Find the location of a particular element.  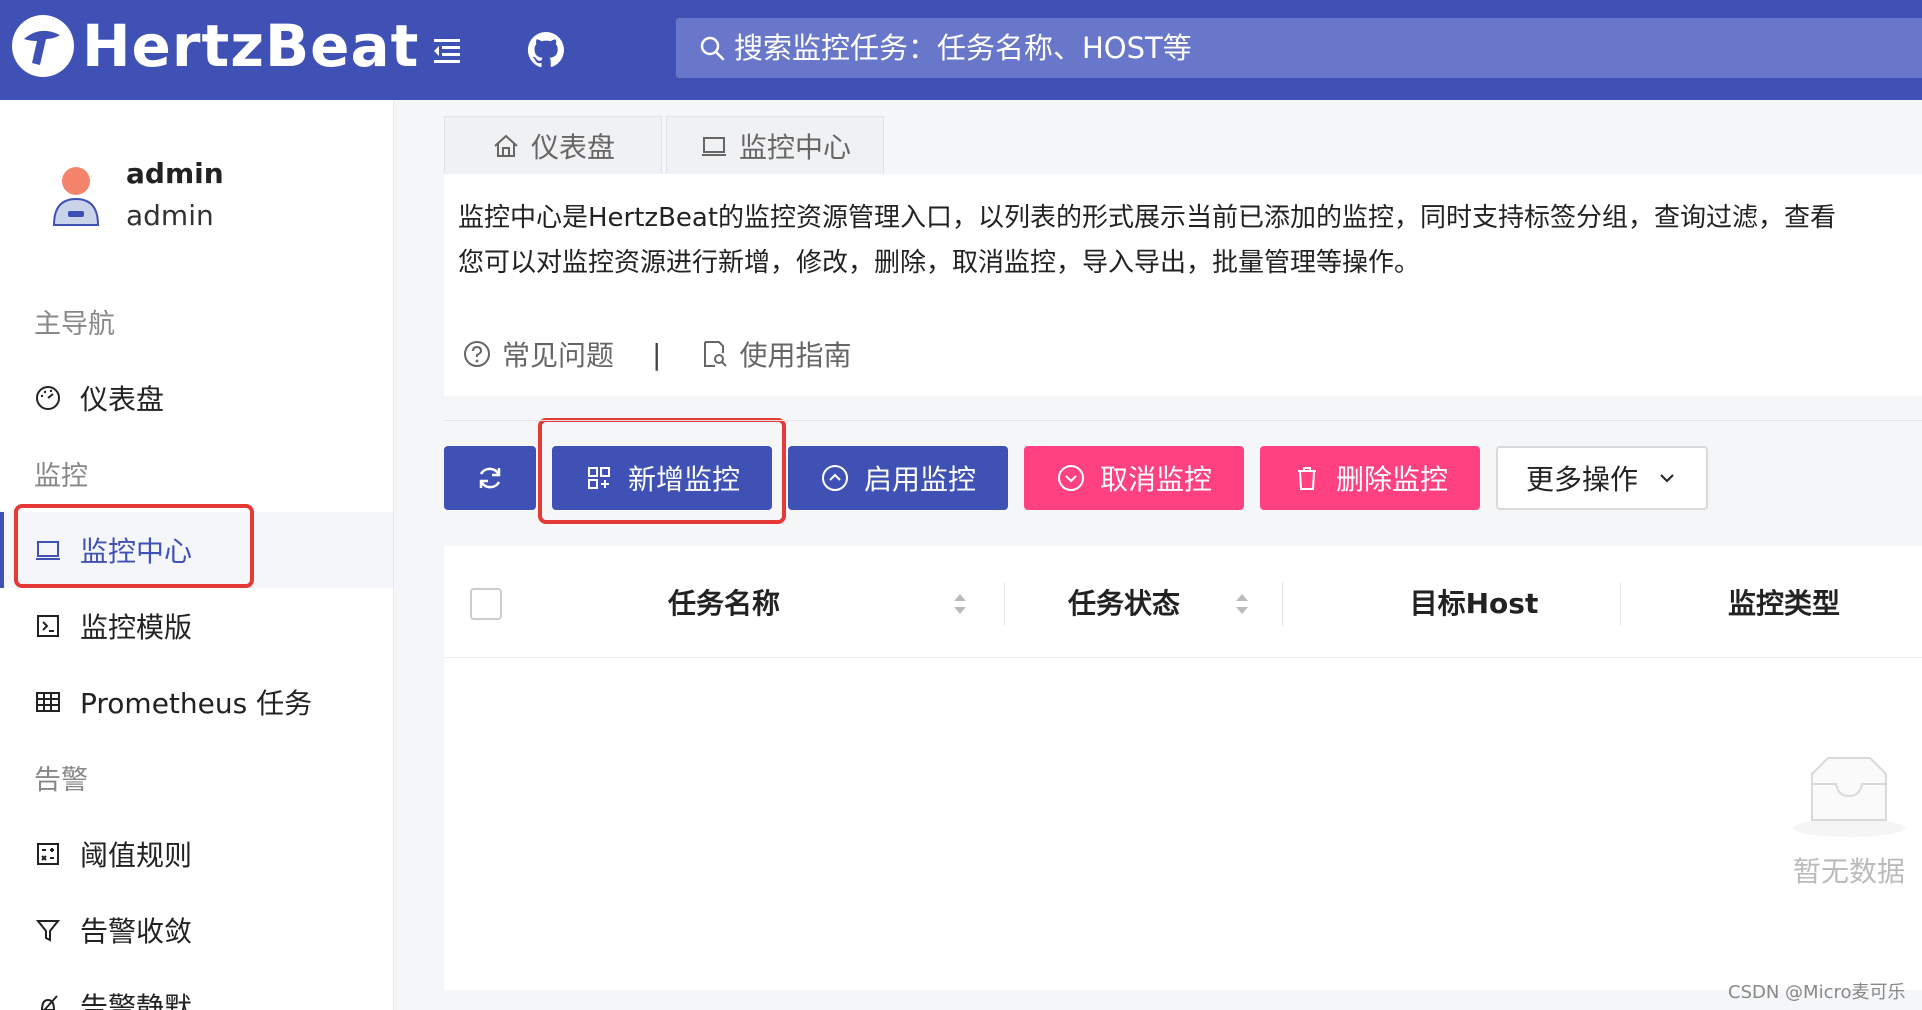

add-monitor-button: 新增监控 is located at coordinates (662, 478).